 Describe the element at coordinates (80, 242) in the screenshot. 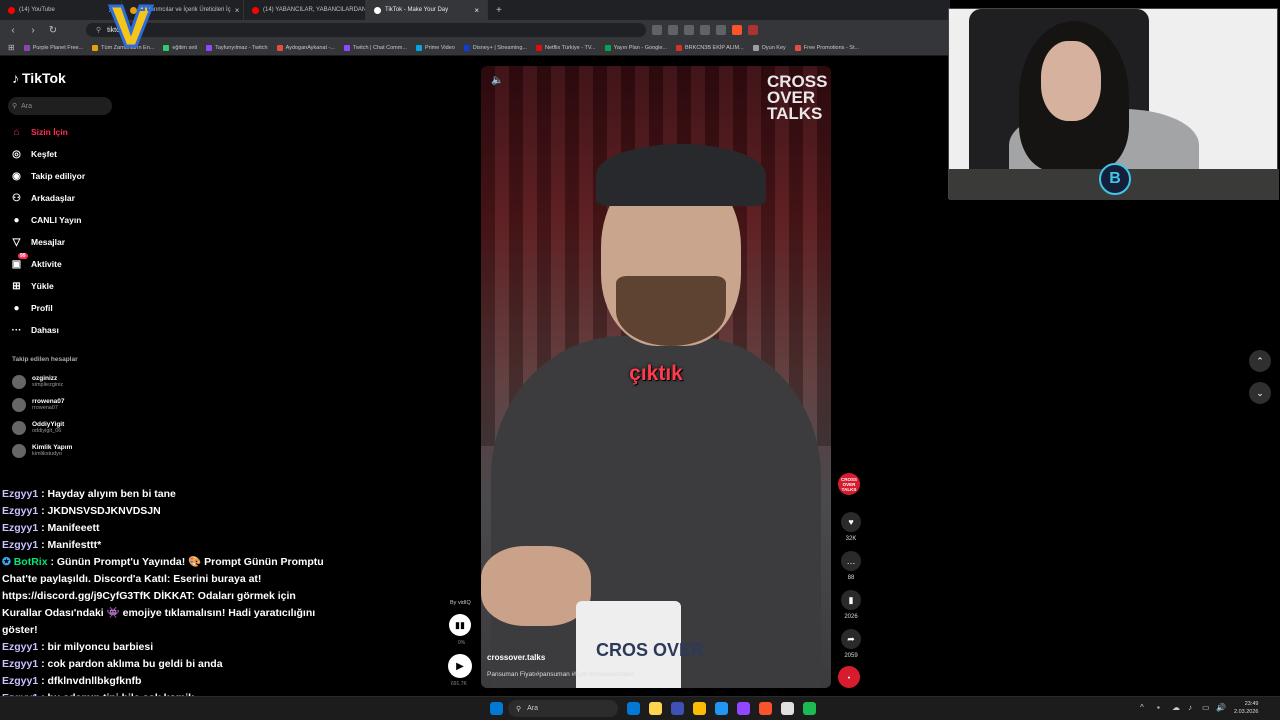

I see `sidebar-item-messages: ▽ Mesajlar` at that location.